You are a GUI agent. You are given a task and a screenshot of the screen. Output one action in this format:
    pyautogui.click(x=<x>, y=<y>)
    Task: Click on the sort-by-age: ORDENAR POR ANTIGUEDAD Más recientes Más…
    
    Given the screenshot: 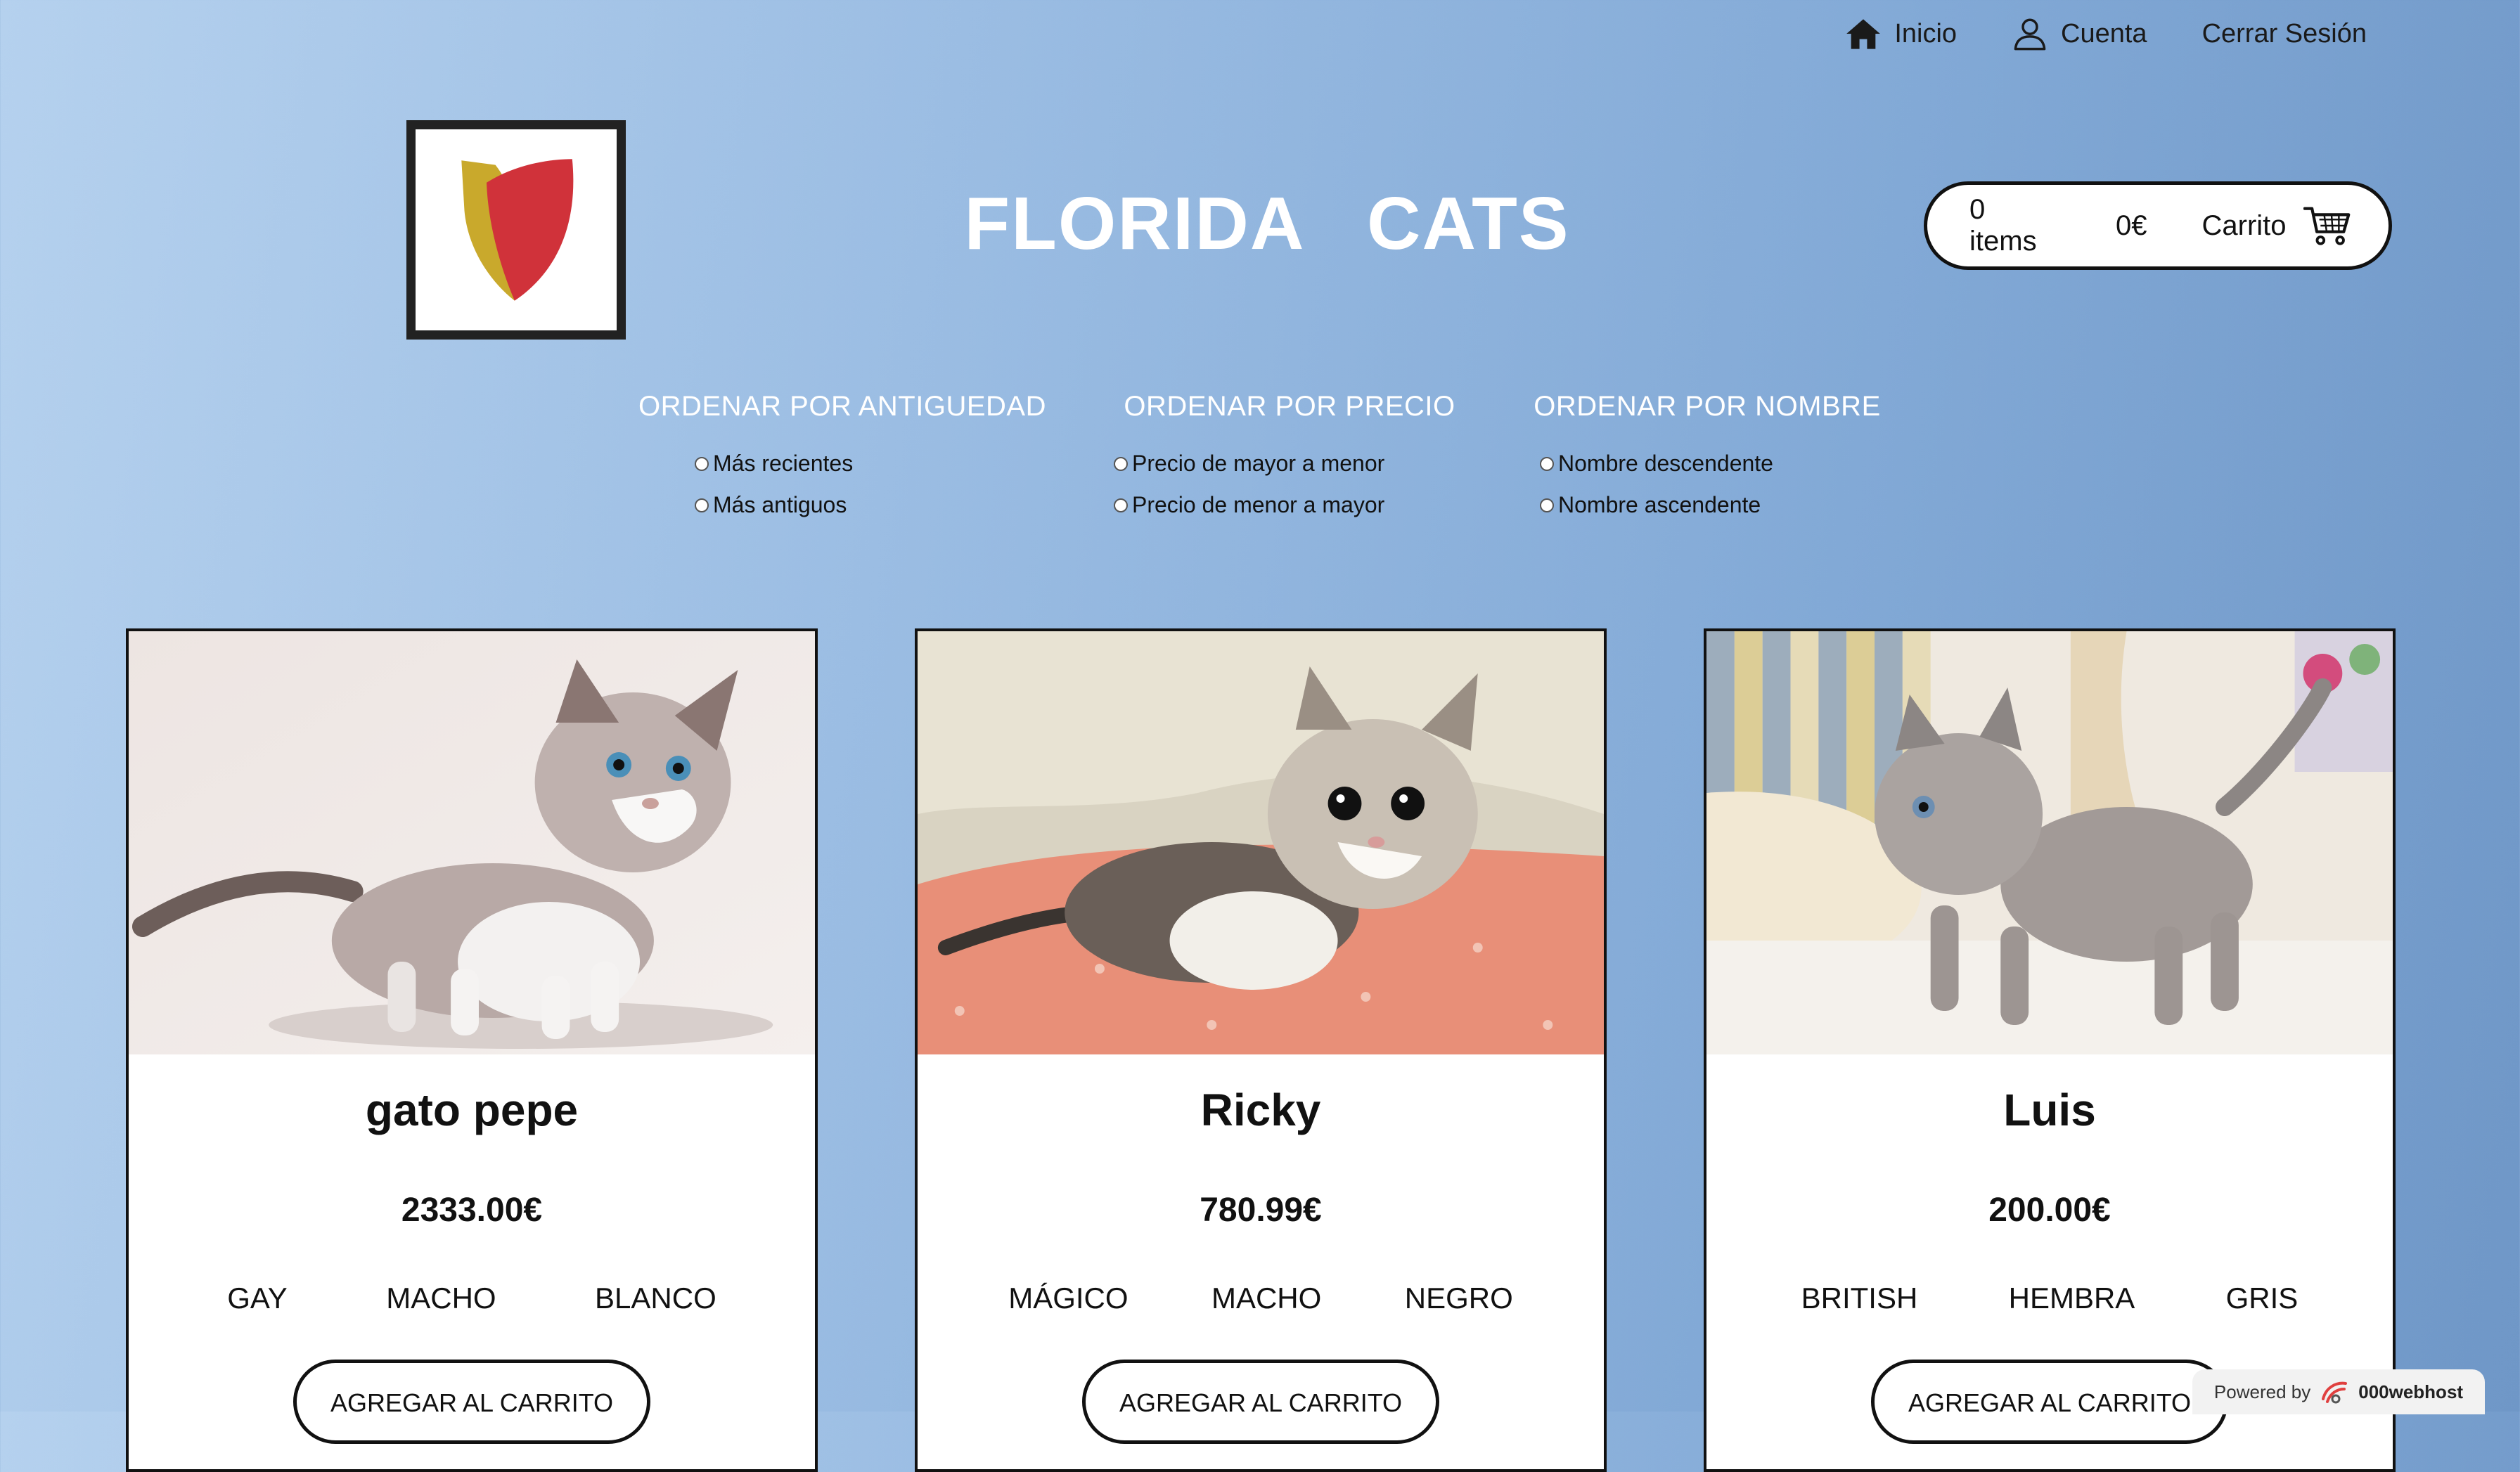 What is the action you would take?
    pyautogui.click(x=842, y=454)
    